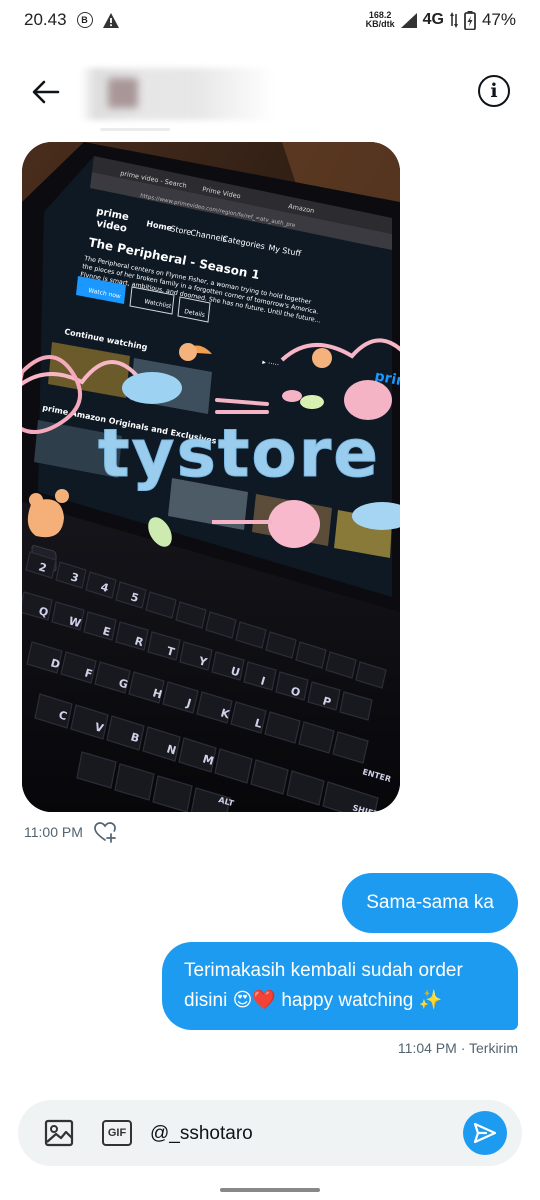  I want to click on status-bar: 20.43 B 168.2 KB/dtk 4G 47%, so click(270, 20).